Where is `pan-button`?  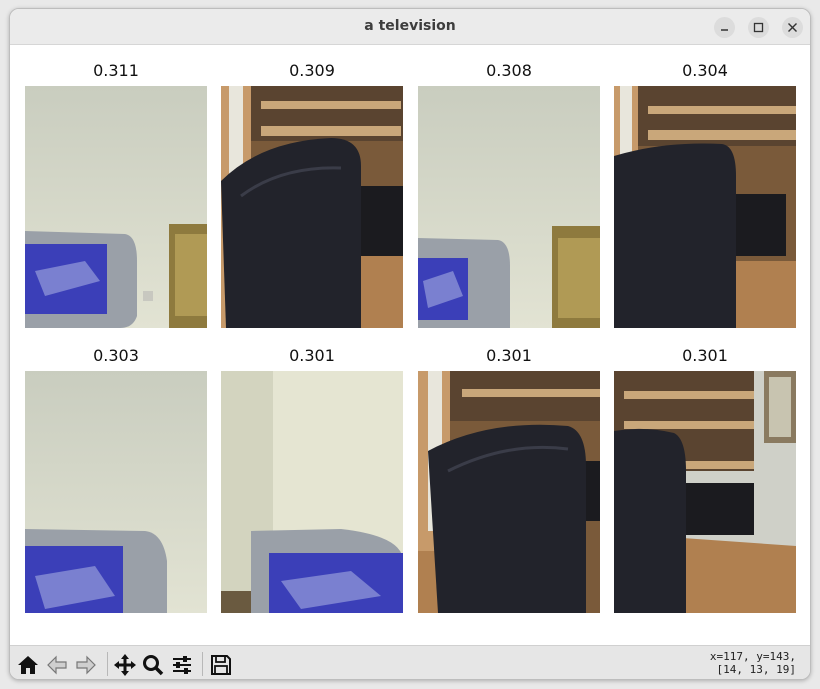
pan-button is located at coordinates (125, 665).